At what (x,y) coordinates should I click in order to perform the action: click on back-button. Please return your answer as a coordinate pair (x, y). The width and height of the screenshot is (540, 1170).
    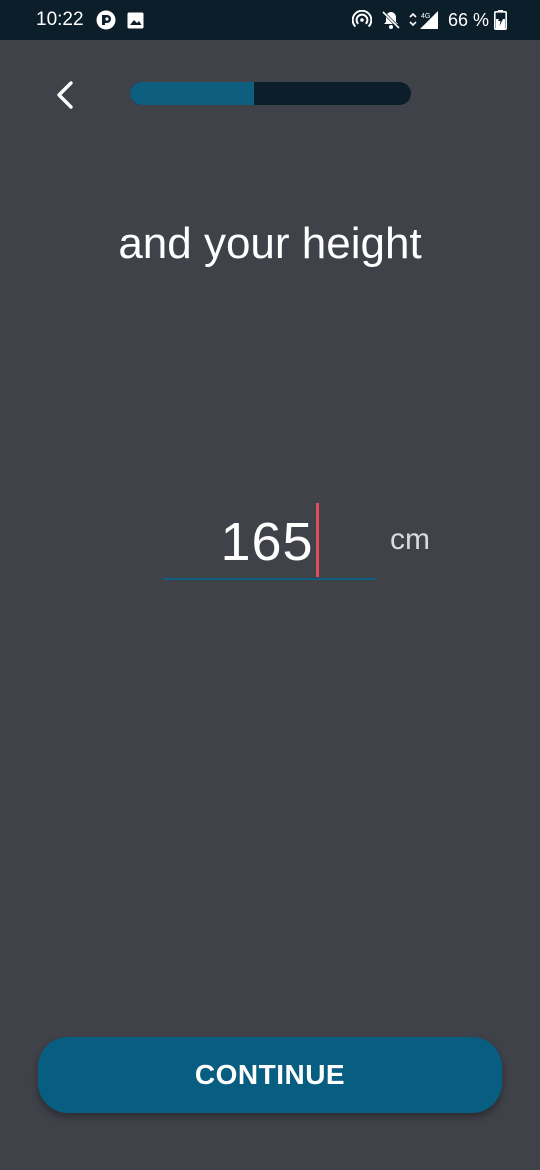
    Looking at the image, I should click on (65, 95).